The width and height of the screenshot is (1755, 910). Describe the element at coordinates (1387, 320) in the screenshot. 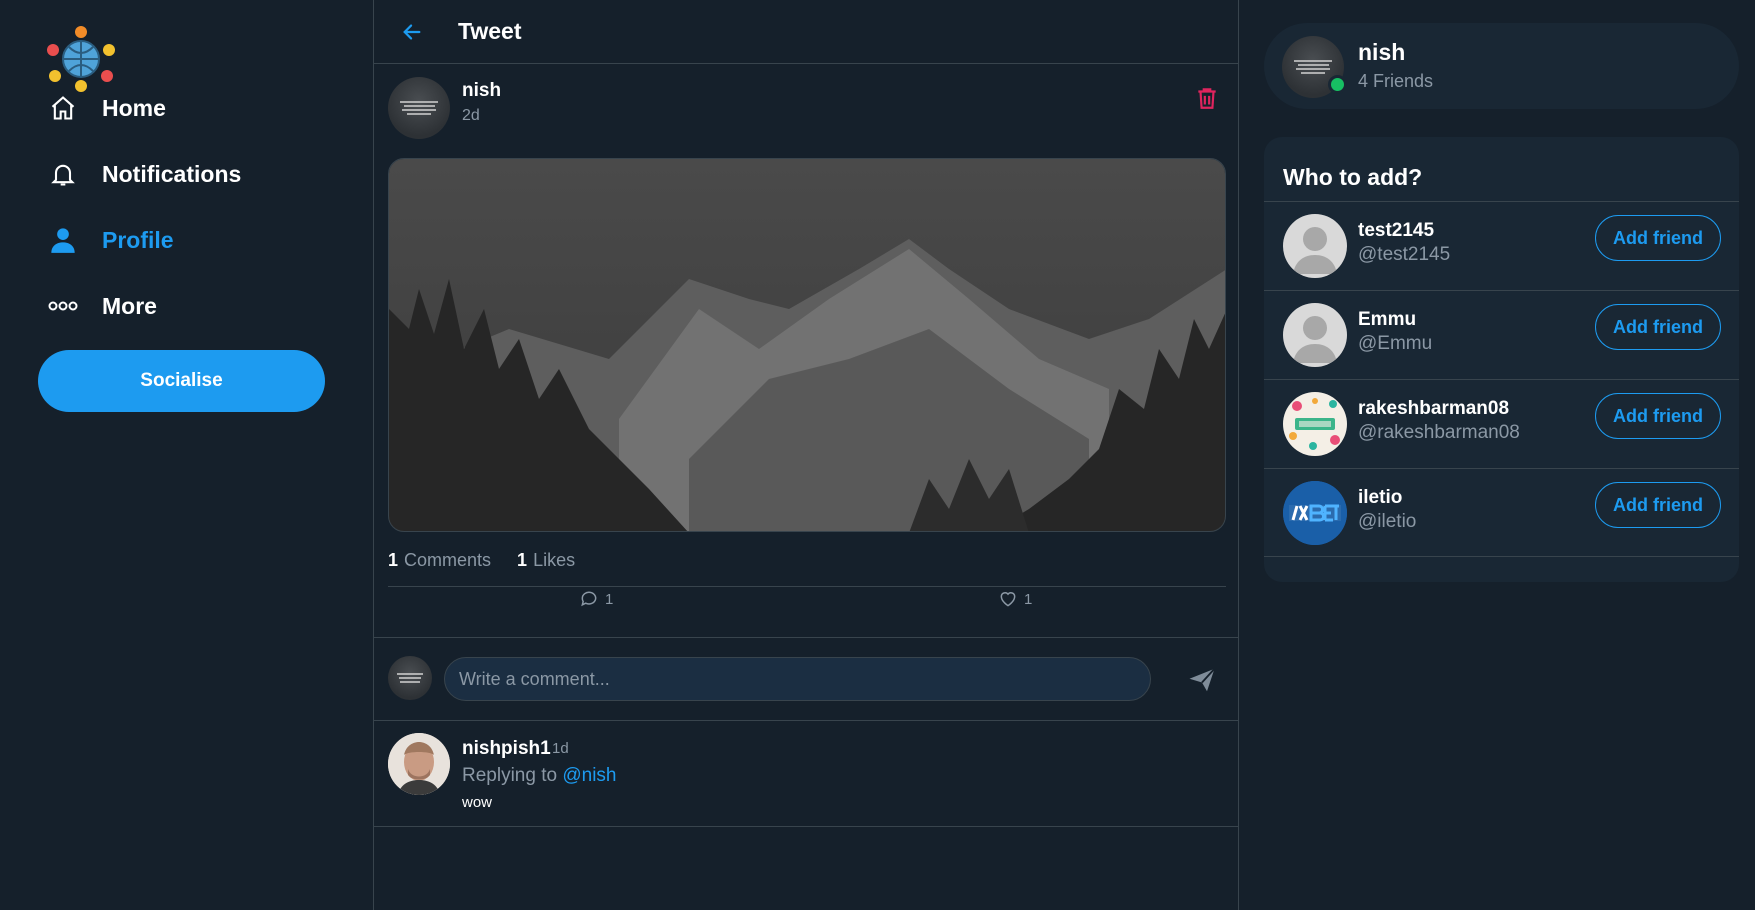

I see `suggestion-name: Emmu` at that location.